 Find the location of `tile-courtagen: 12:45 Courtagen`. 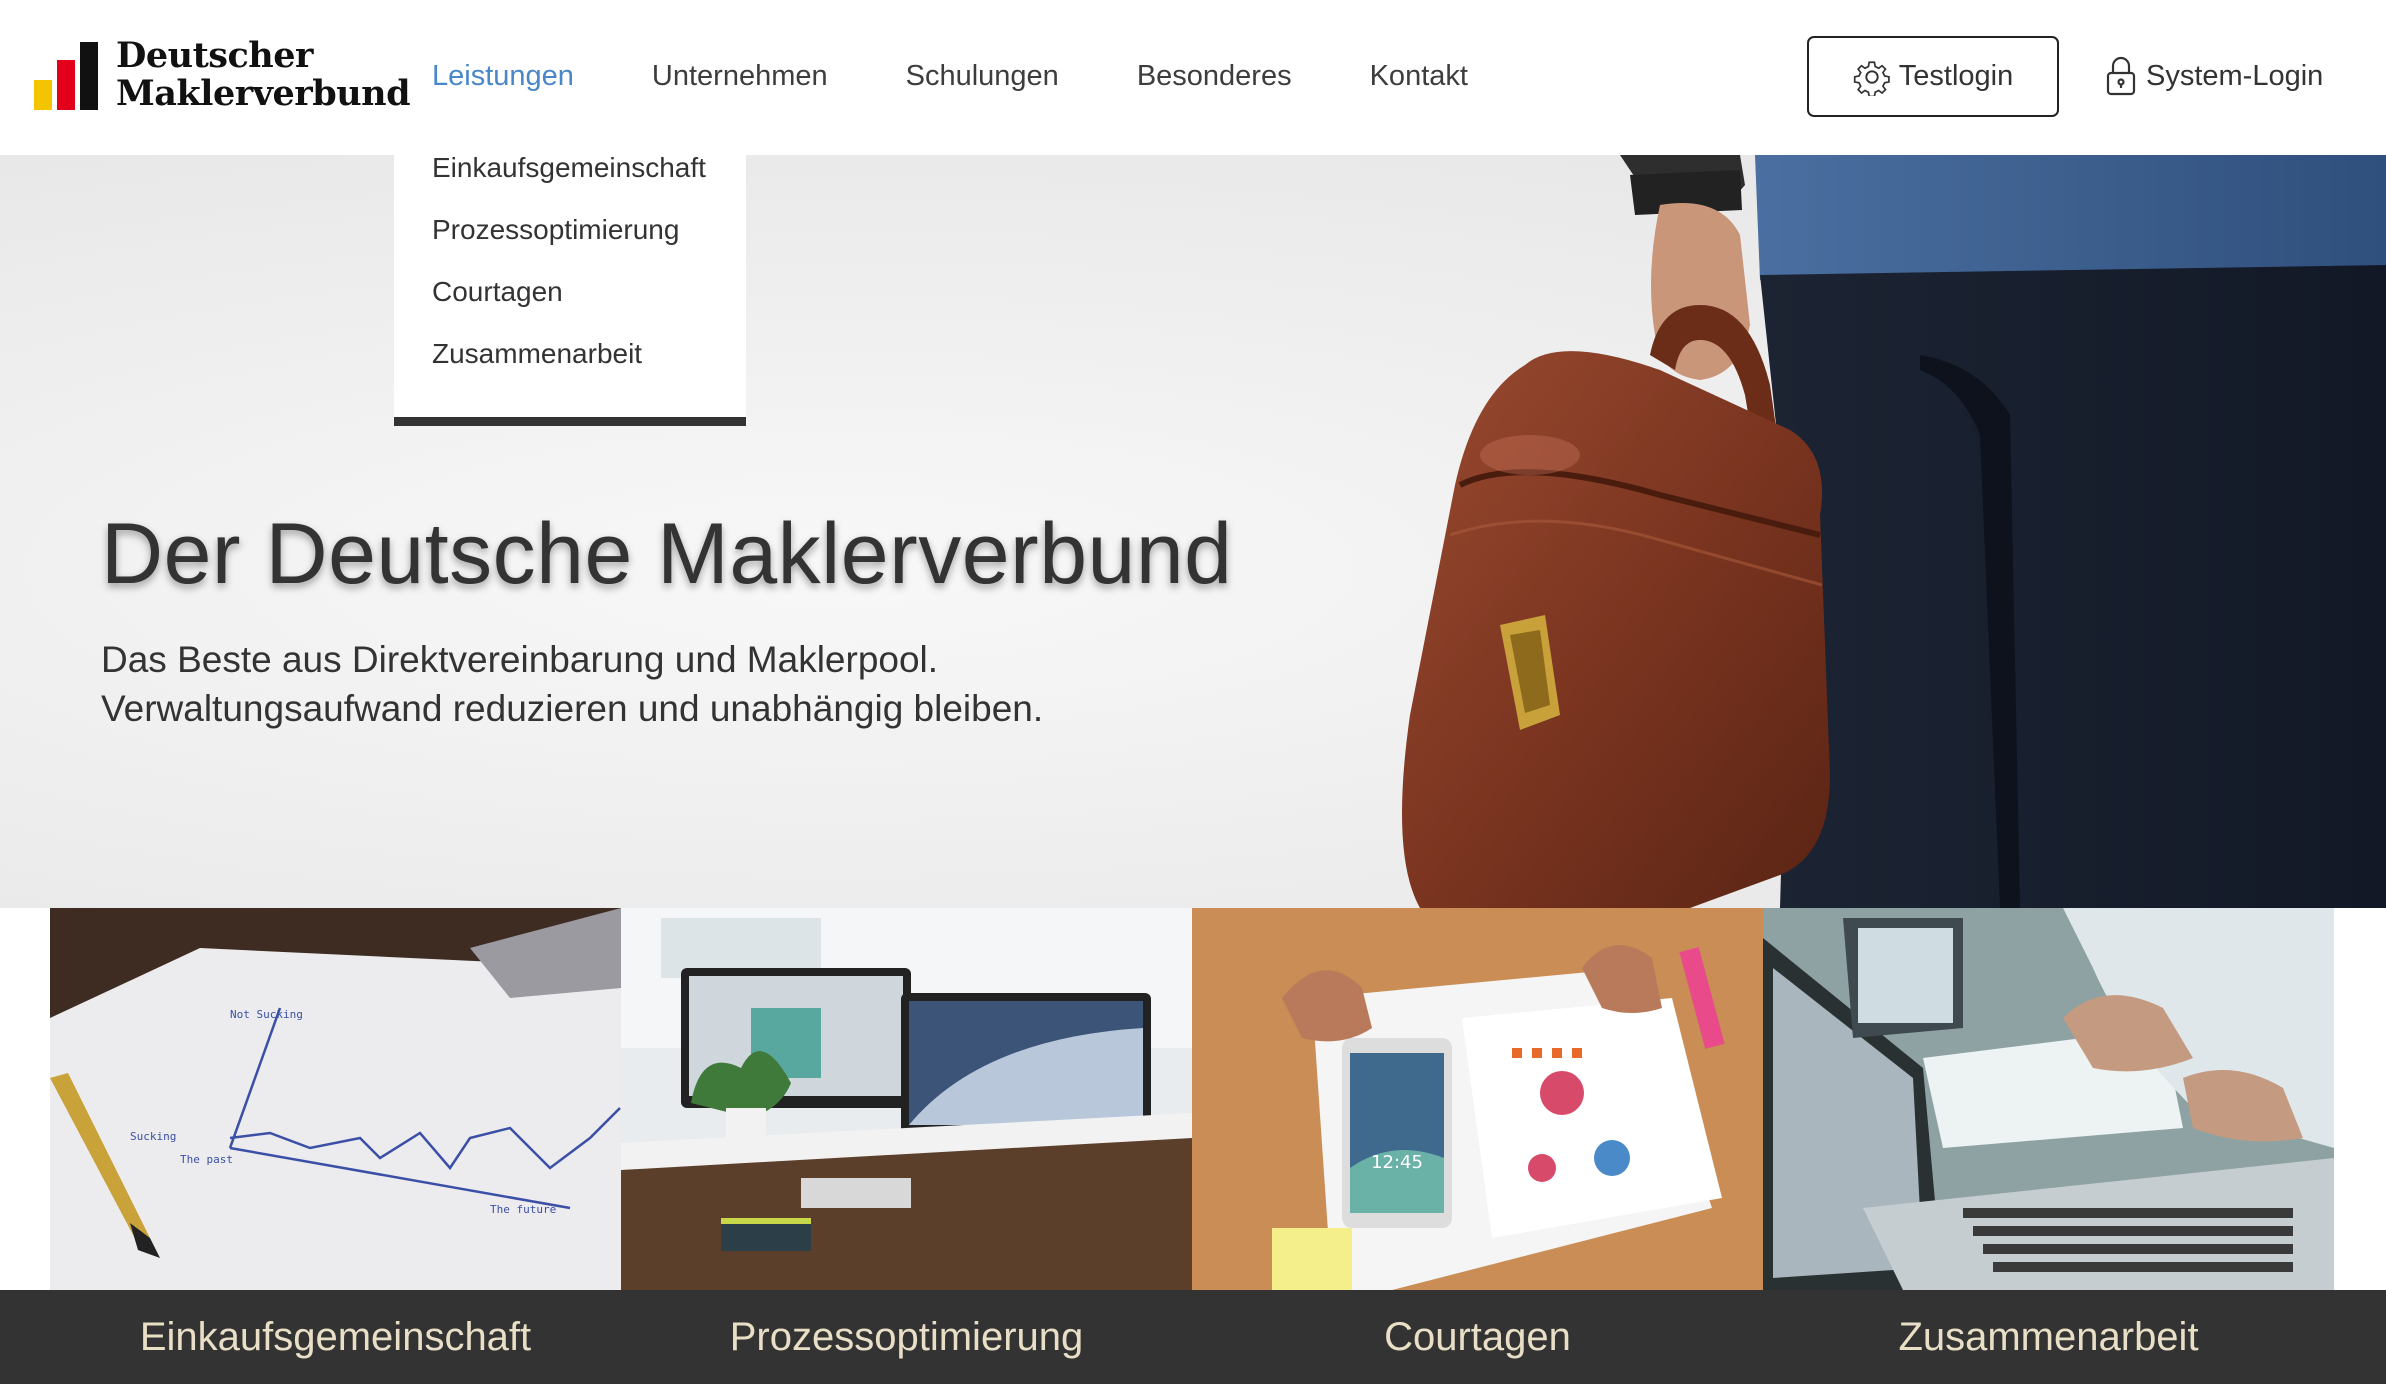

tile-courtagen: 12:45 Courtagen is located at coordinates (1477, 1146).